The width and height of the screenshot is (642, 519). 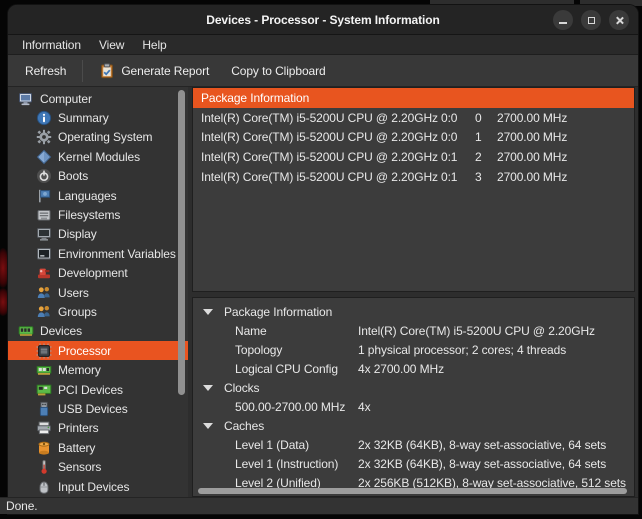 What do you see at coordinates (90, 389) in the screenshot?
I see `sidebar-item-label: PCI Devices` at bounding box center [90, 389].